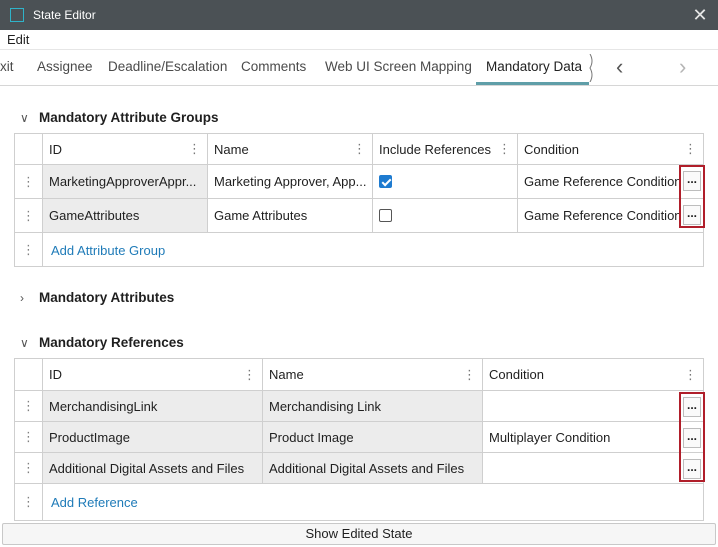 Image resolution: width=718 pixels, height=547 pixels. What do you see at coordinates (550, 437) in the screenshot?
I see `cell-condition: Multiplayer Condition` at bounding box center [550, 437].